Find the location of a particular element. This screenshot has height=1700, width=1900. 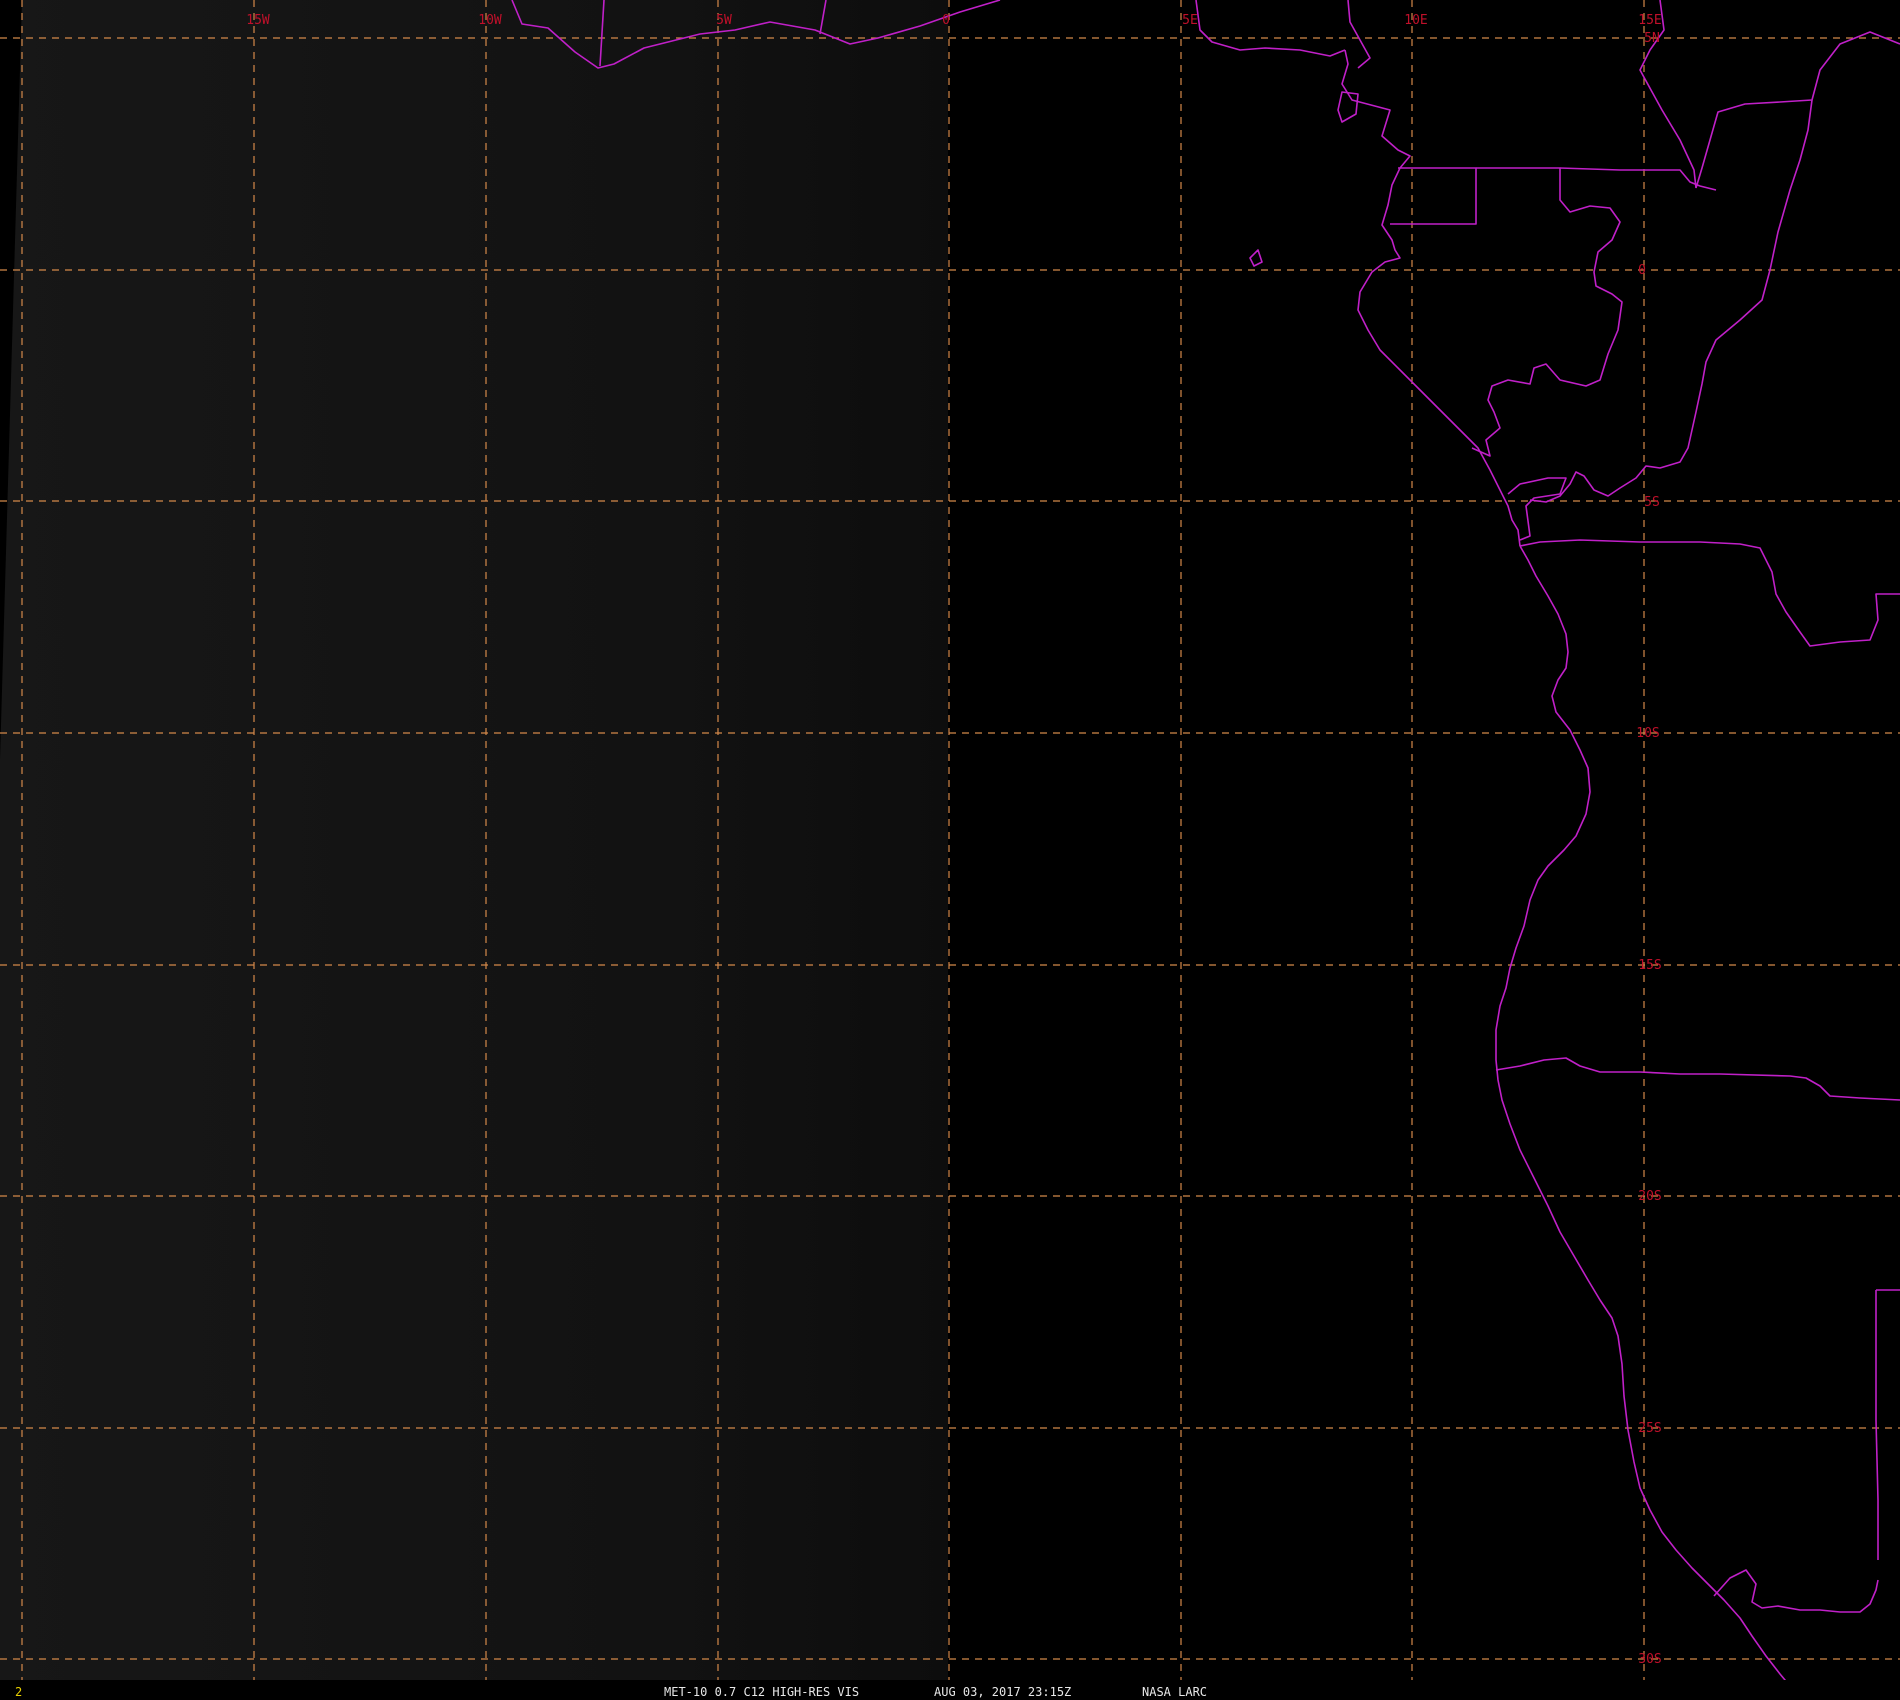

angola-drc-border is located at coordinates (1709, 593).